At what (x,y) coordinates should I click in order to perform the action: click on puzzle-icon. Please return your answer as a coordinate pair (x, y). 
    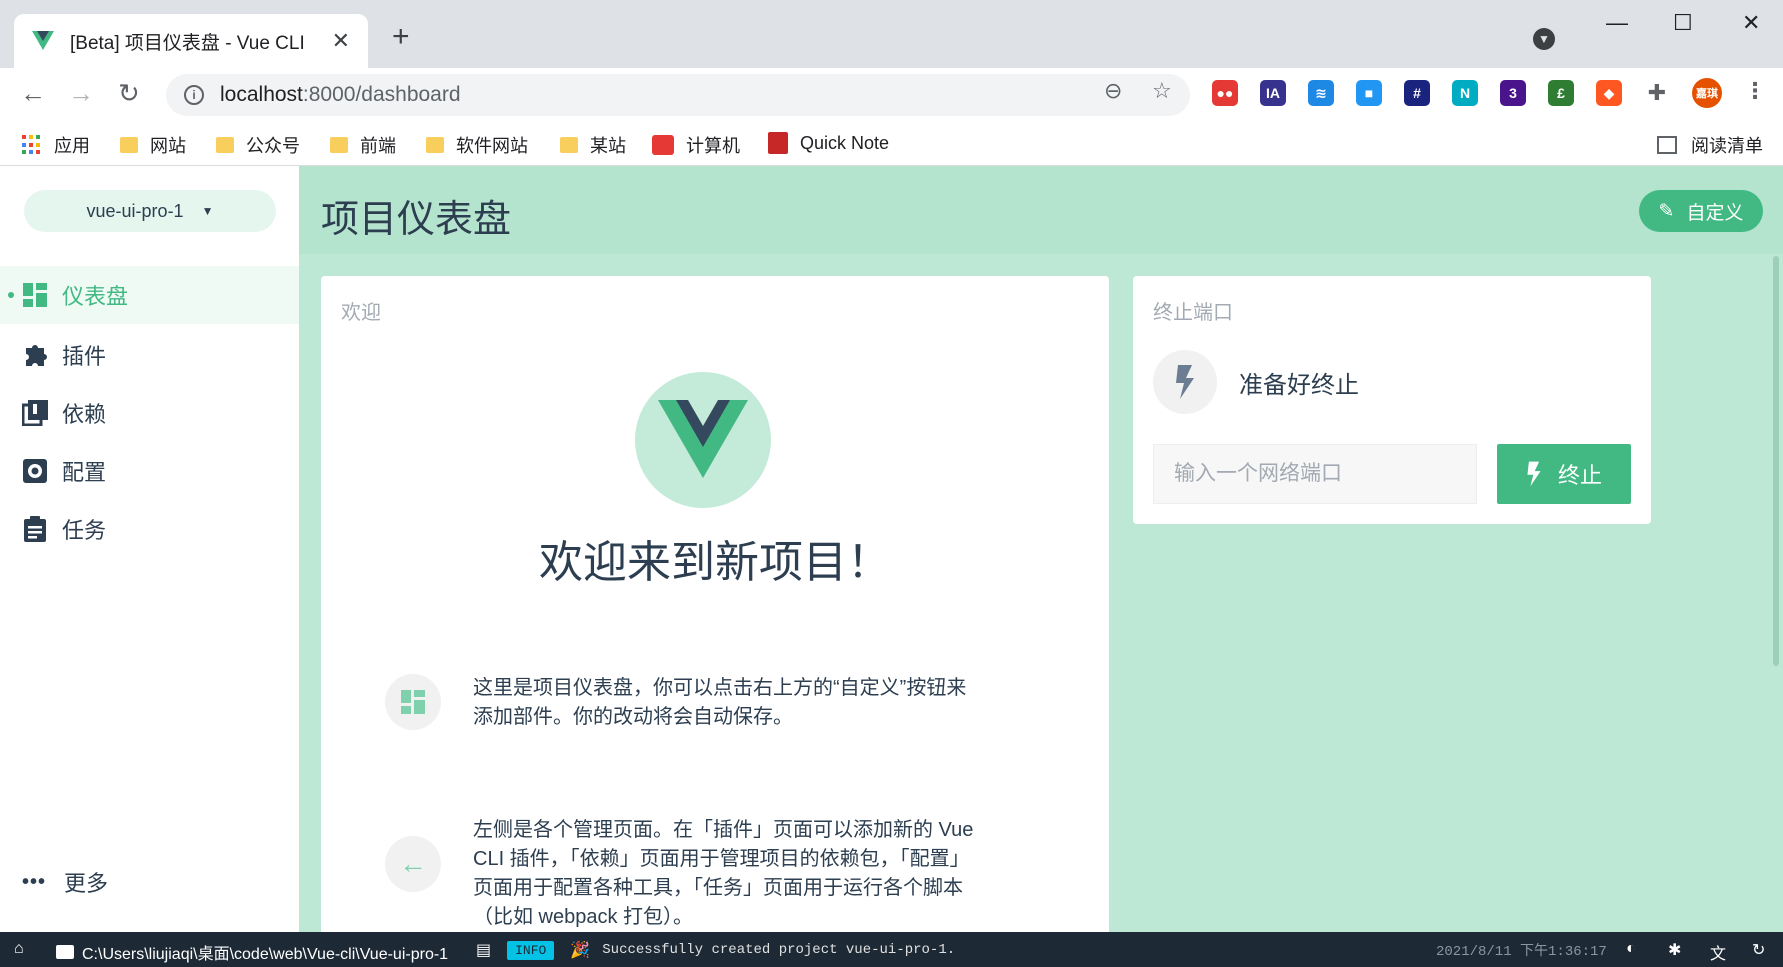
    Looking at the image, I should click on (35, 355).